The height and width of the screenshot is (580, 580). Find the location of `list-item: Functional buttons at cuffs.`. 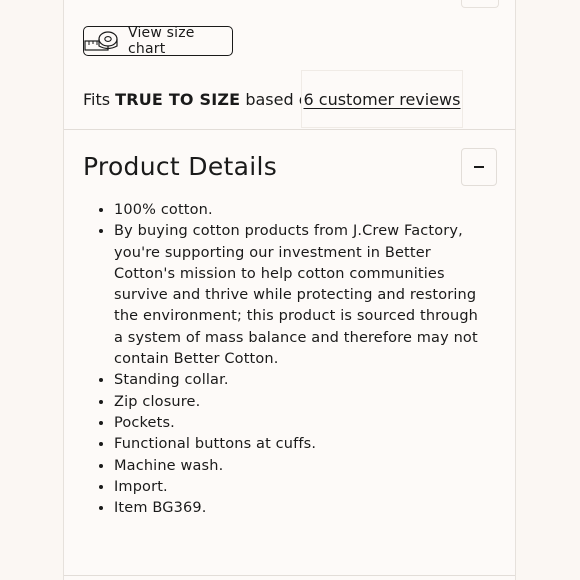

list-item: Functional buttons at cuffs. is located at coordinates (299, 444).